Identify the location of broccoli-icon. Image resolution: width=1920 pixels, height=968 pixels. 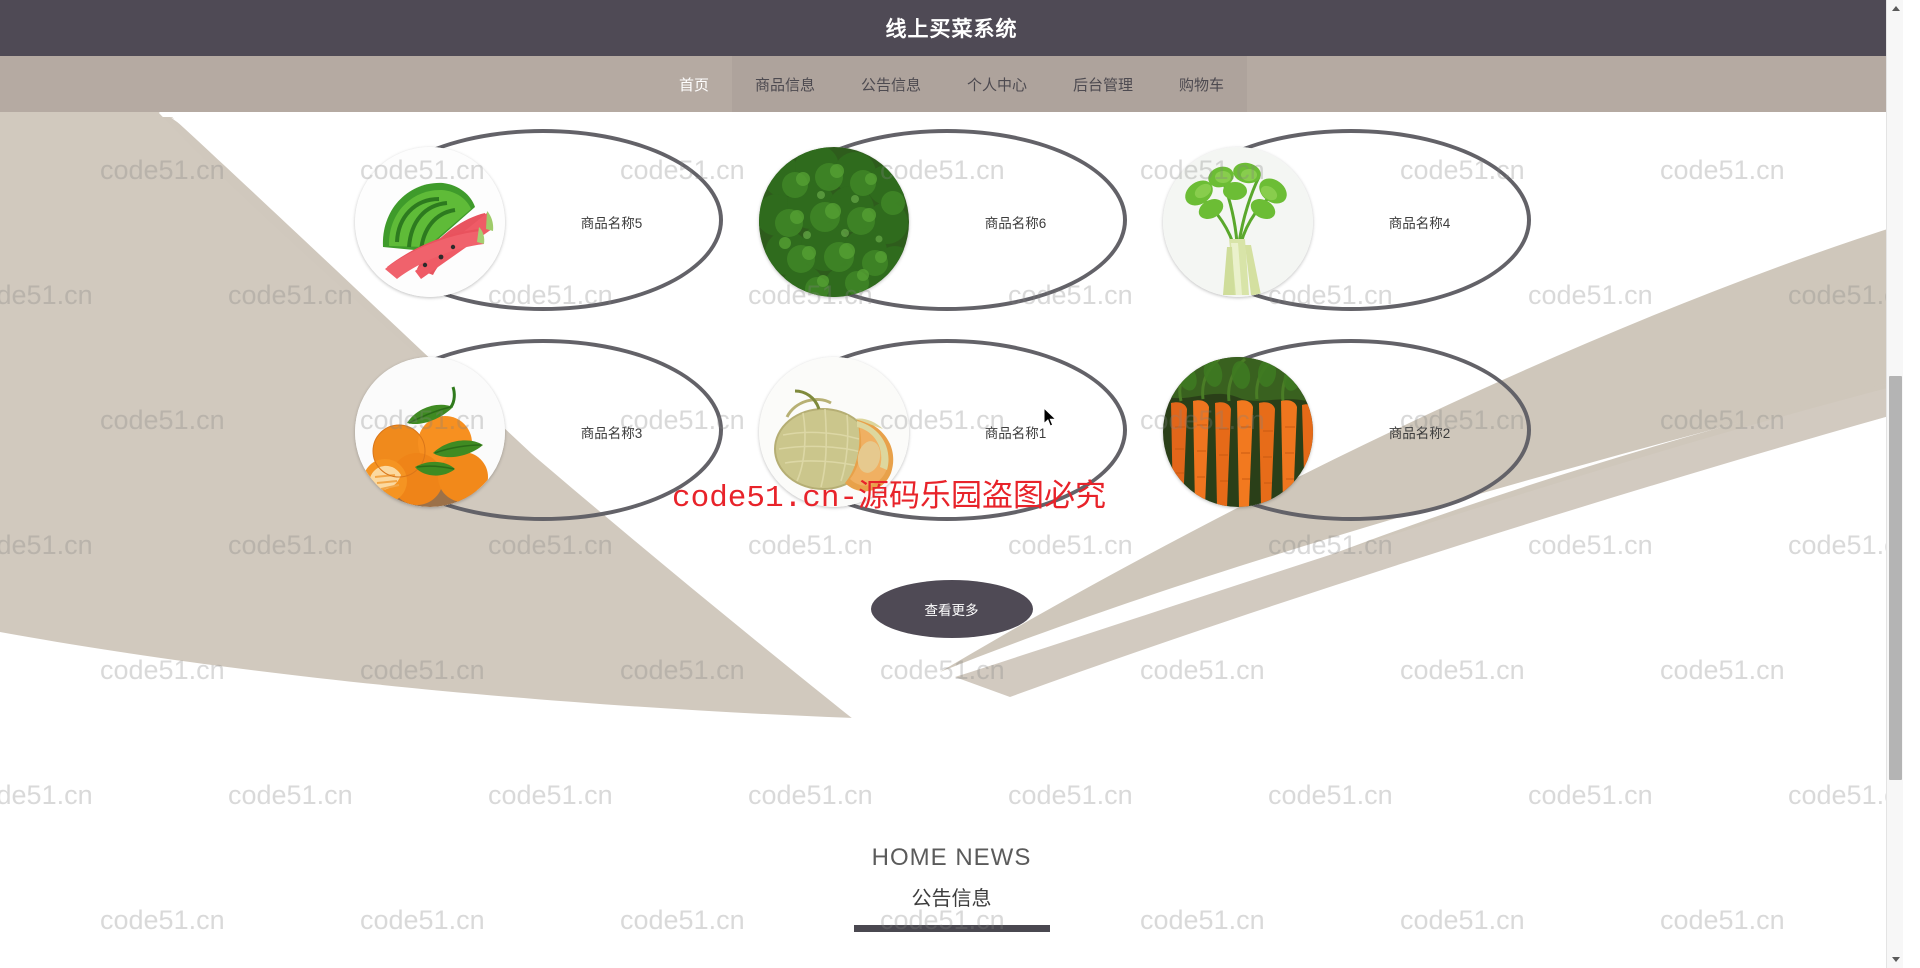
(833, 222).